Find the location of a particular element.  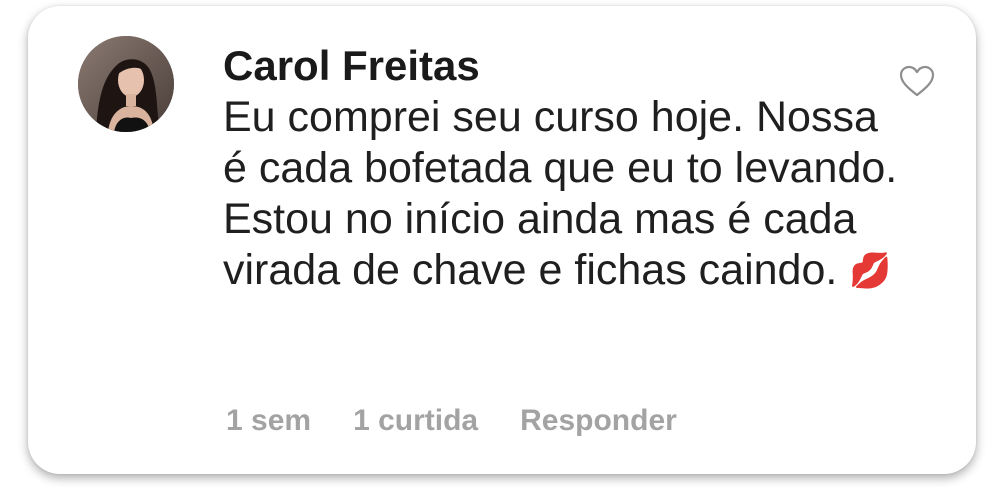

avatar is located at coordinates (126, 84).